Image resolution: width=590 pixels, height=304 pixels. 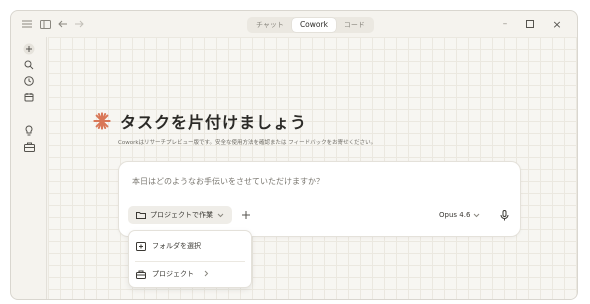 I want to click on lightbulb-icon, so click(x=29, y=130).